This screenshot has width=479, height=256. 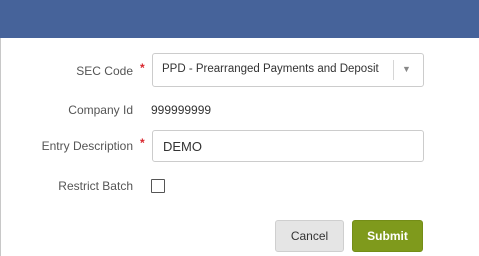 What do you see at coordinates (406, 69) in the screenshot?
I see `chevron-down-icon: ▼` at bounding box center [406, 69].